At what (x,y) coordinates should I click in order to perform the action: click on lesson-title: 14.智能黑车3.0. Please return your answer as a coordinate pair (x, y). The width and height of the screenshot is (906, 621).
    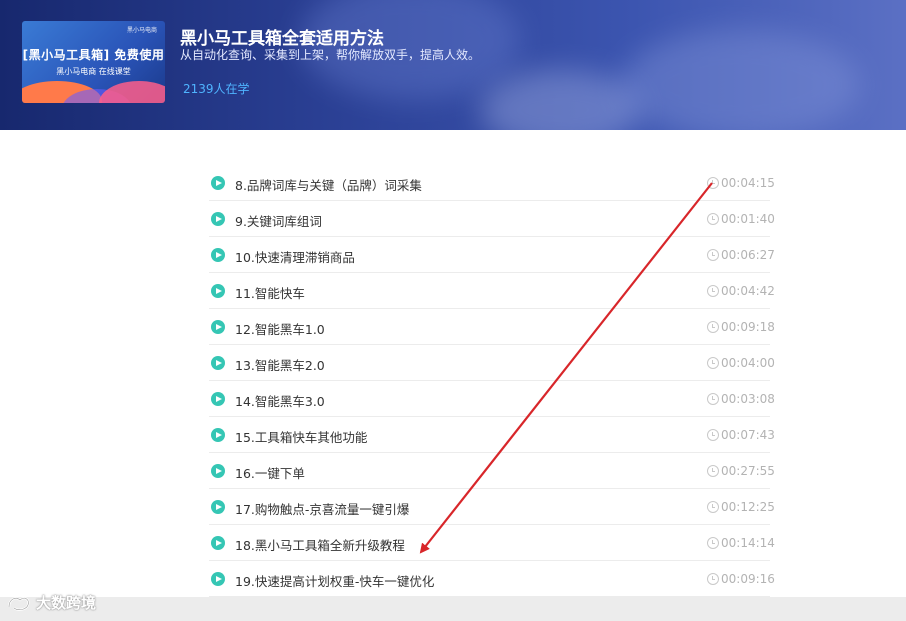
    Looking at the image, I should click on (280, 400).